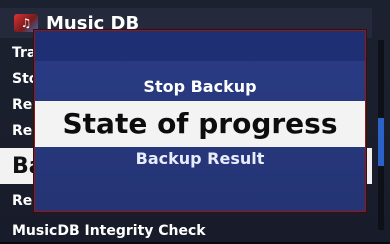 Image resolution: width=390 pixels, height=244 pixels. What do you see at coordinates (200, 86) in the screenshot?
I see `stop-backup-option: Stop Backup` at bounding box center [200, 86].